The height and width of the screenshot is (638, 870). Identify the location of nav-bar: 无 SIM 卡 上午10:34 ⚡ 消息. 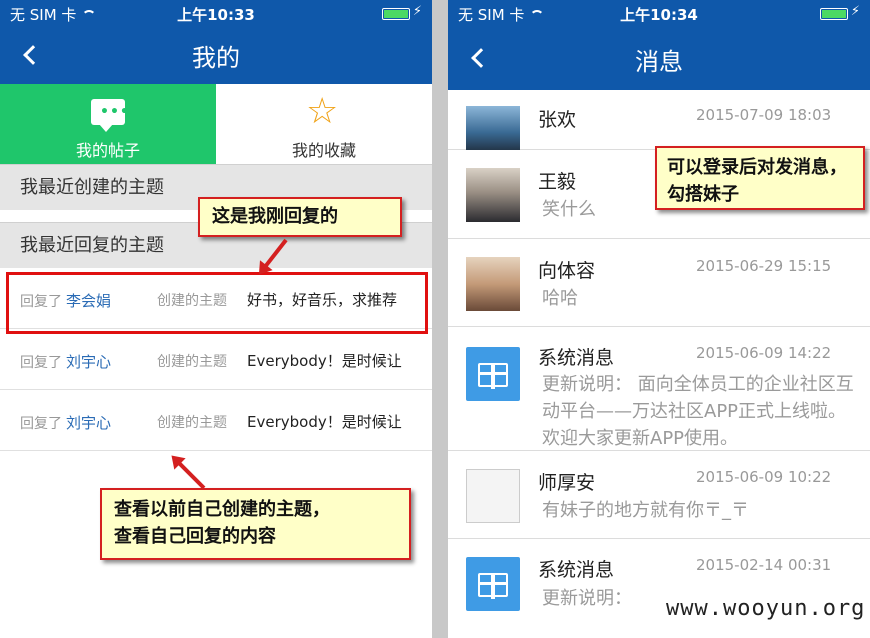
(659, 45).